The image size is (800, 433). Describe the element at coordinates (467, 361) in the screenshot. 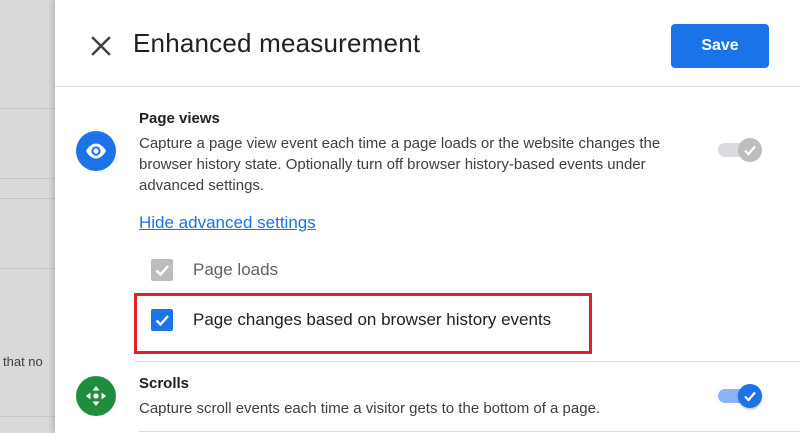

I see `section-divider` at that location.